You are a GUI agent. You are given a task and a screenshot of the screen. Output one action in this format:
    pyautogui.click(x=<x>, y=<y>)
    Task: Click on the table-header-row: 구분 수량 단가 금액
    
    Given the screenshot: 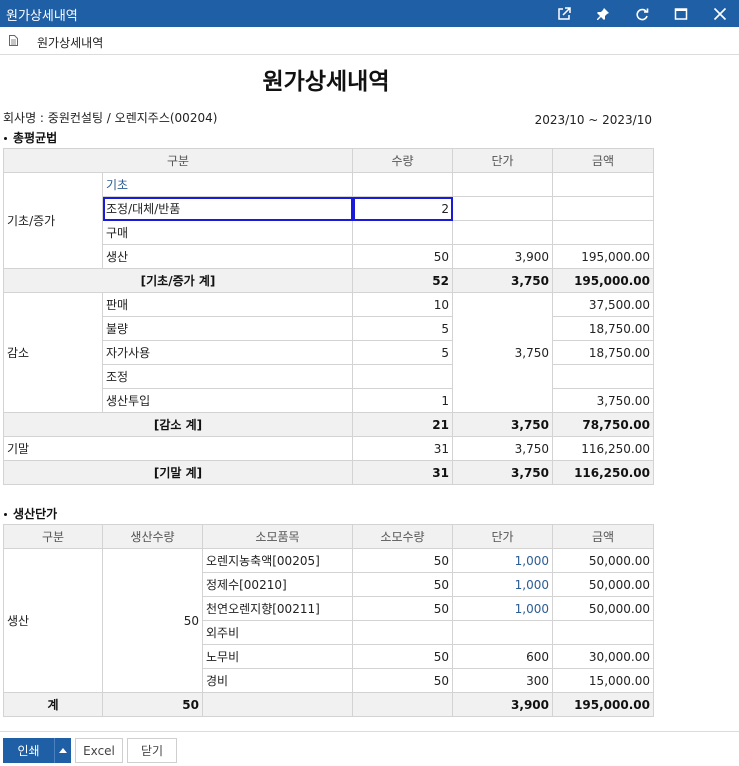 What is the action you would take?
    pyautogui.click(x=328, y=160)
    